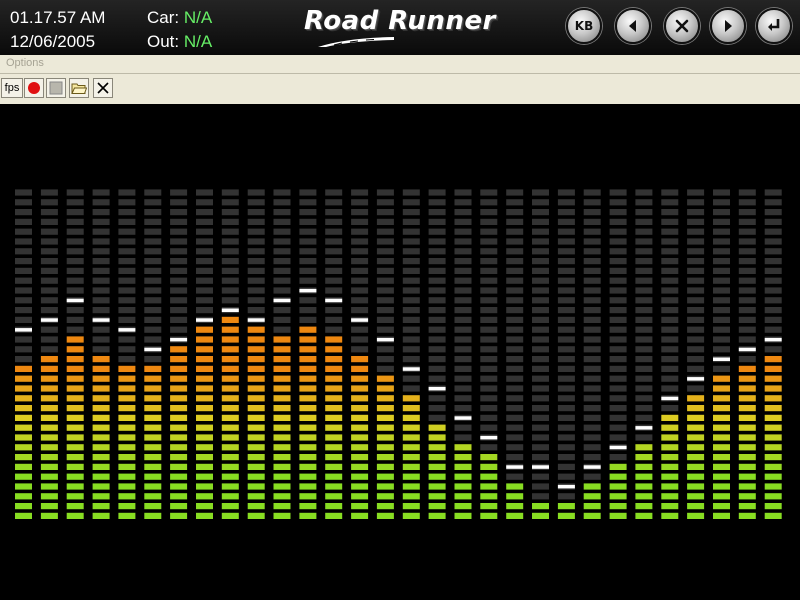 This screenshot has width=800, height=600. What do you see at coordinates (79, 88) in the screenshot?
I see `open-folder-button` at bounding box center [79, 88].